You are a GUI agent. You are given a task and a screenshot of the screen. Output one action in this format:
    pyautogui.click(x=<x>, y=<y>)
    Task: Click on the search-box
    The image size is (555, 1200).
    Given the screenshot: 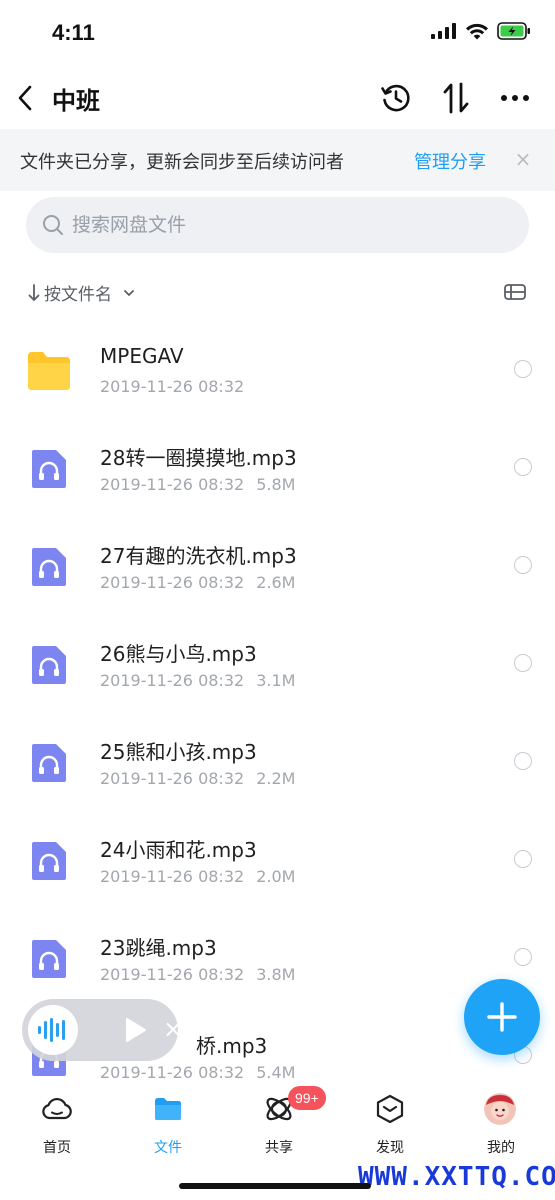 What is the action you would take?
    pyautogui.click(x=277, y=225)
    